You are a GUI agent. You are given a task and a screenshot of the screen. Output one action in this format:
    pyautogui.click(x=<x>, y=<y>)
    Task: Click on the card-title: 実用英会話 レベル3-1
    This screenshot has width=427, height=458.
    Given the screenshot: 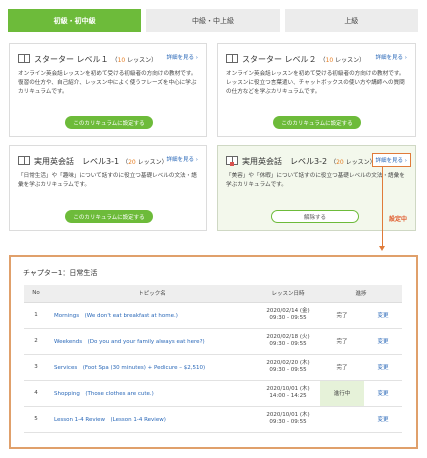 What is the action you would take?
    pyautogui.click(x=77, y=161)
    